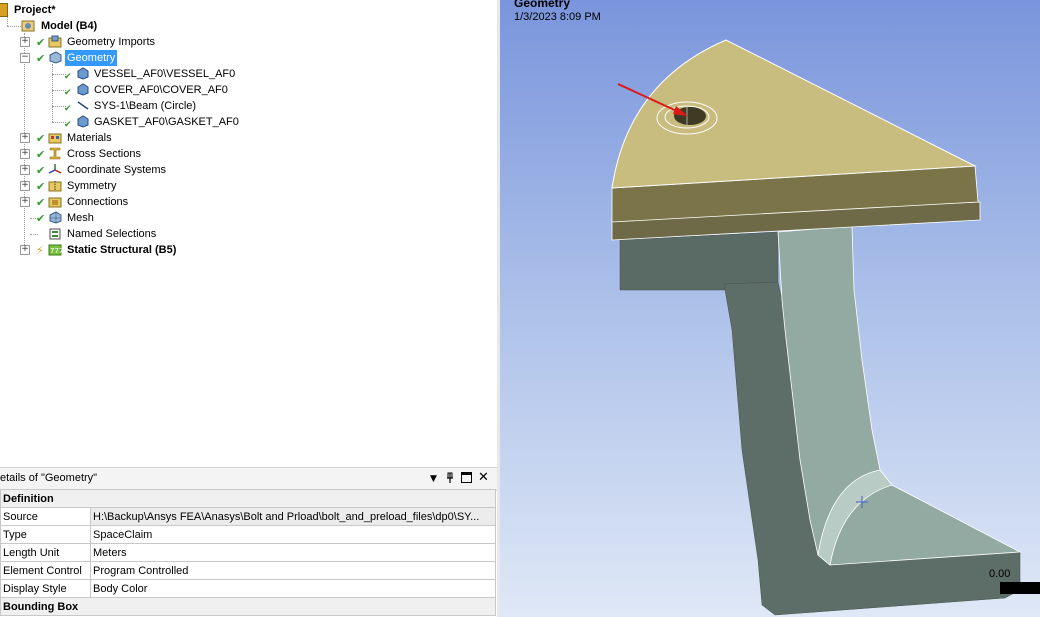  Describe the element at coordinates (899, 395) in the screenshot. I see `vessel-inner-face` at that location.